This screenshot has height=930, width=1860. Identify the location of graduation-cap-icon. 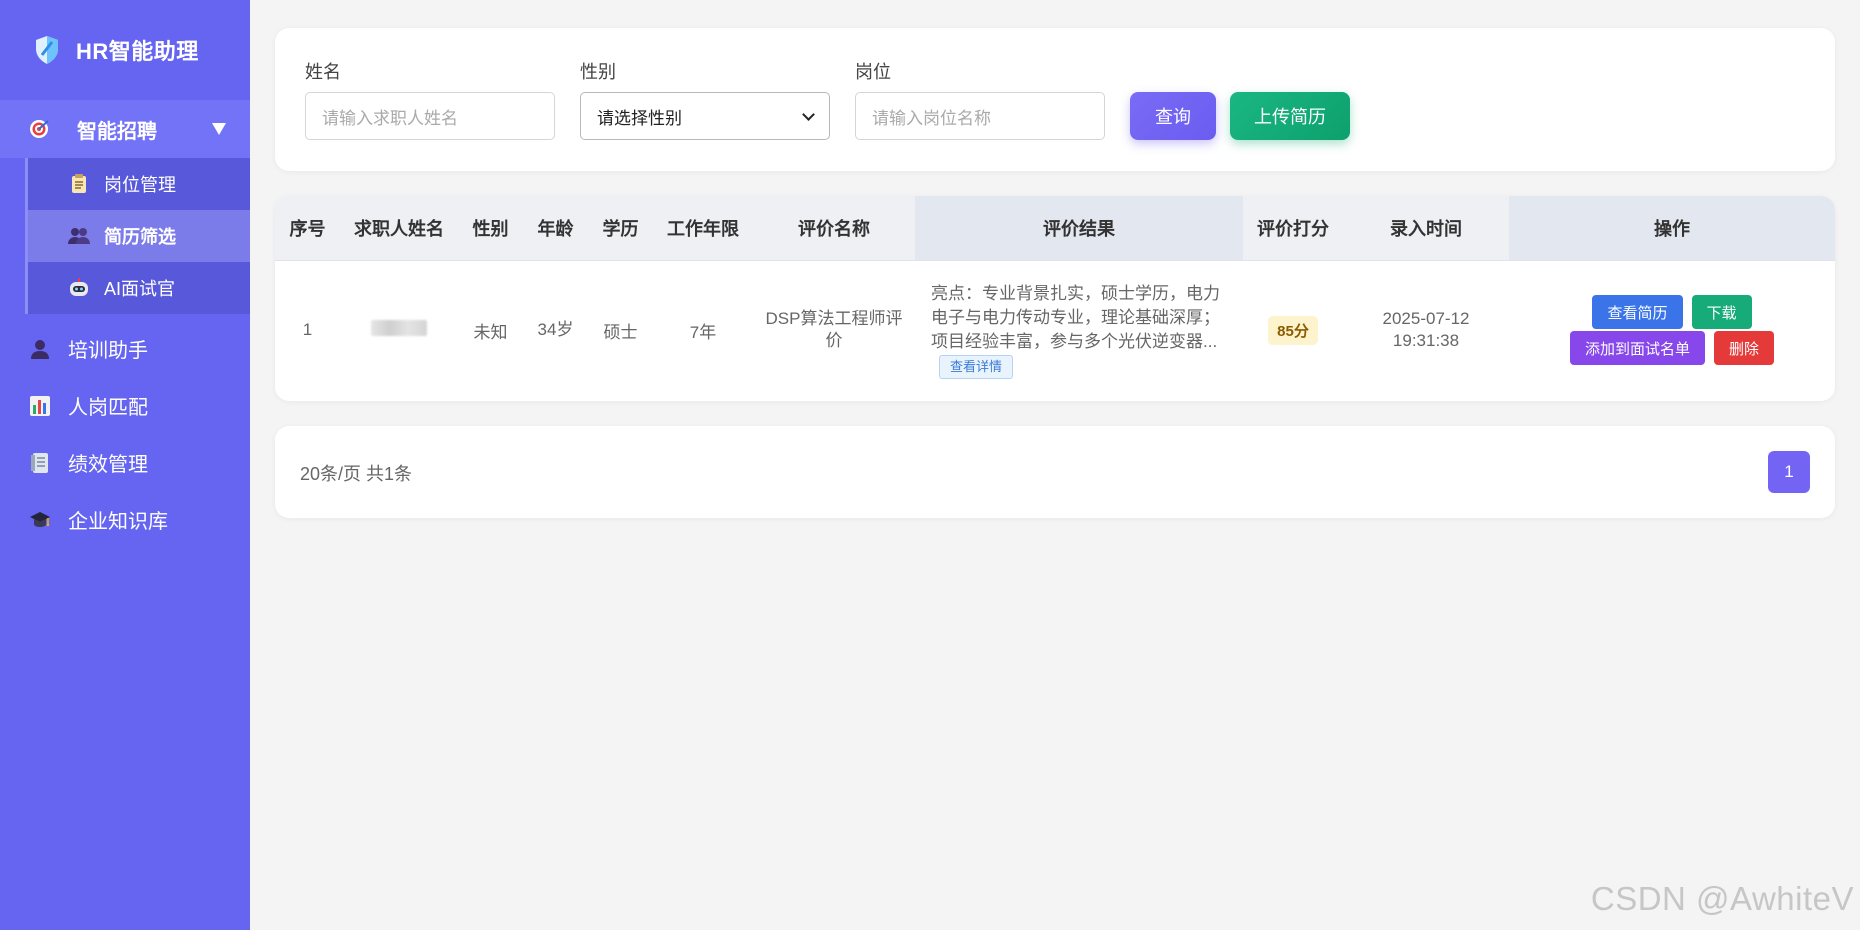
(40, 520).